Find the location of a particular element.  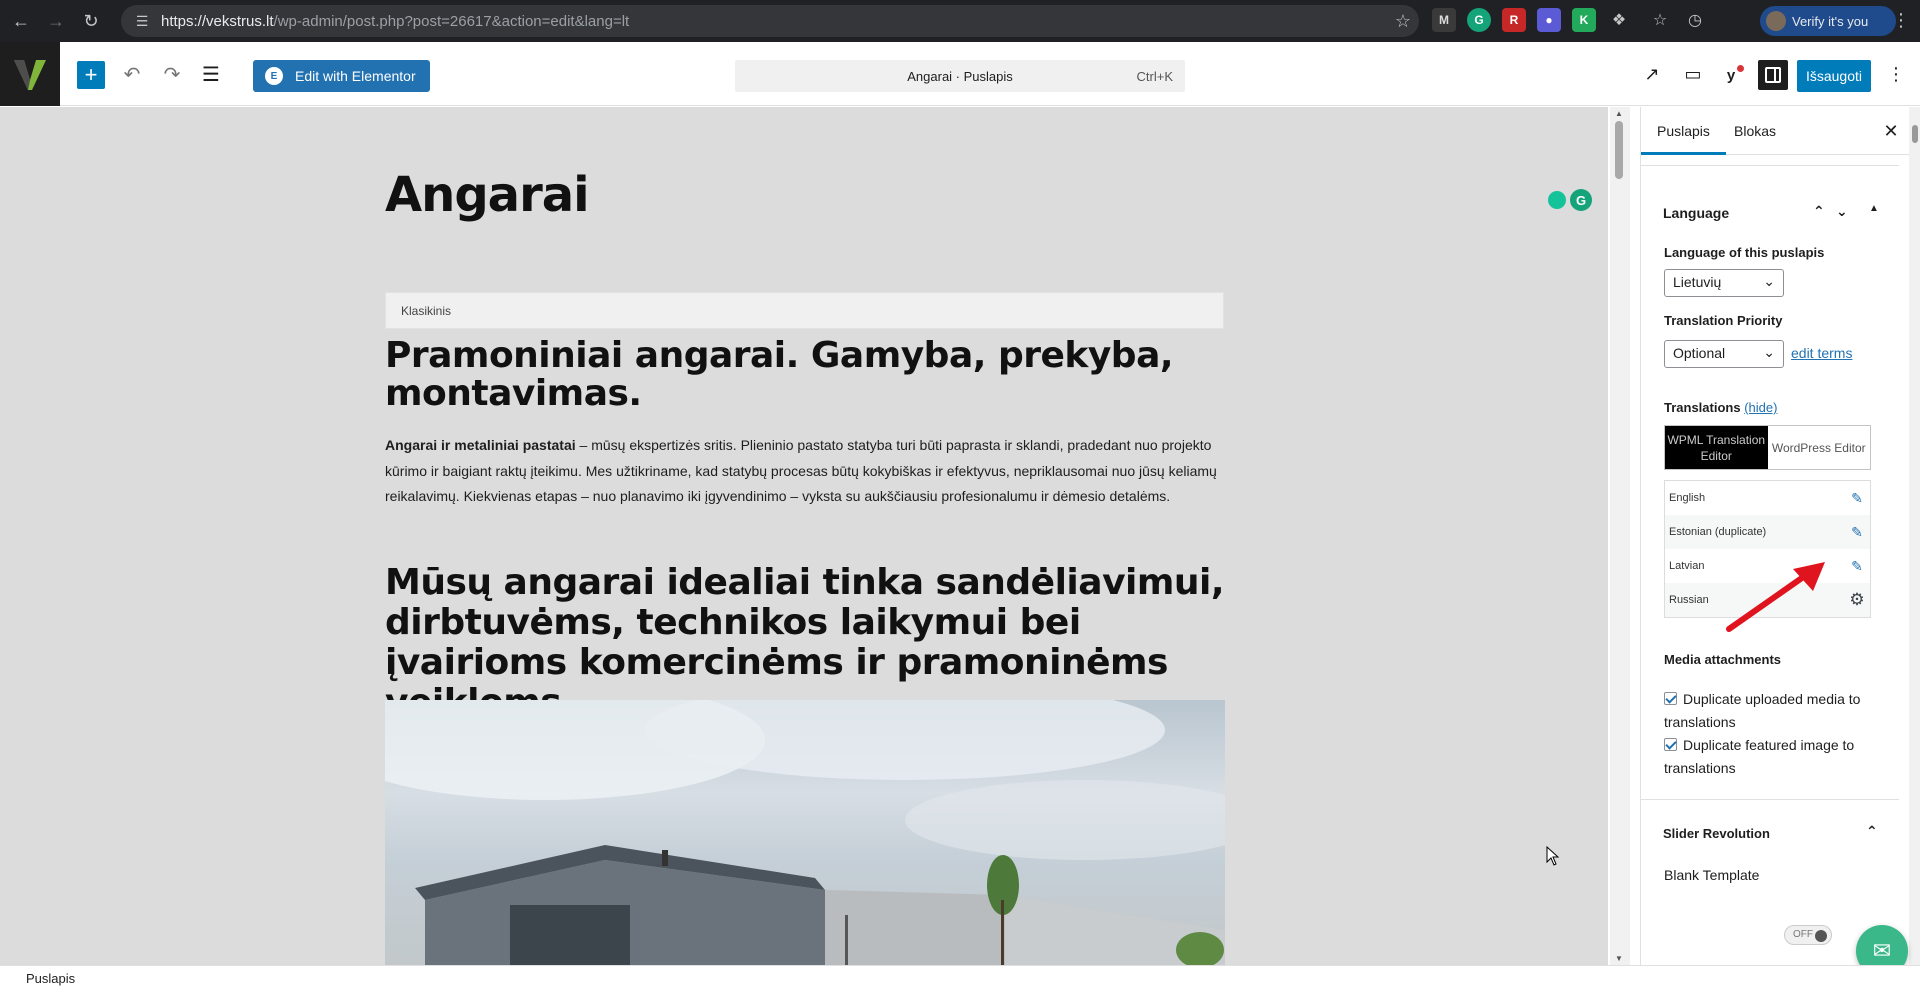

scroll-up-icon: ▲ is located at coordinates (1619, 113).